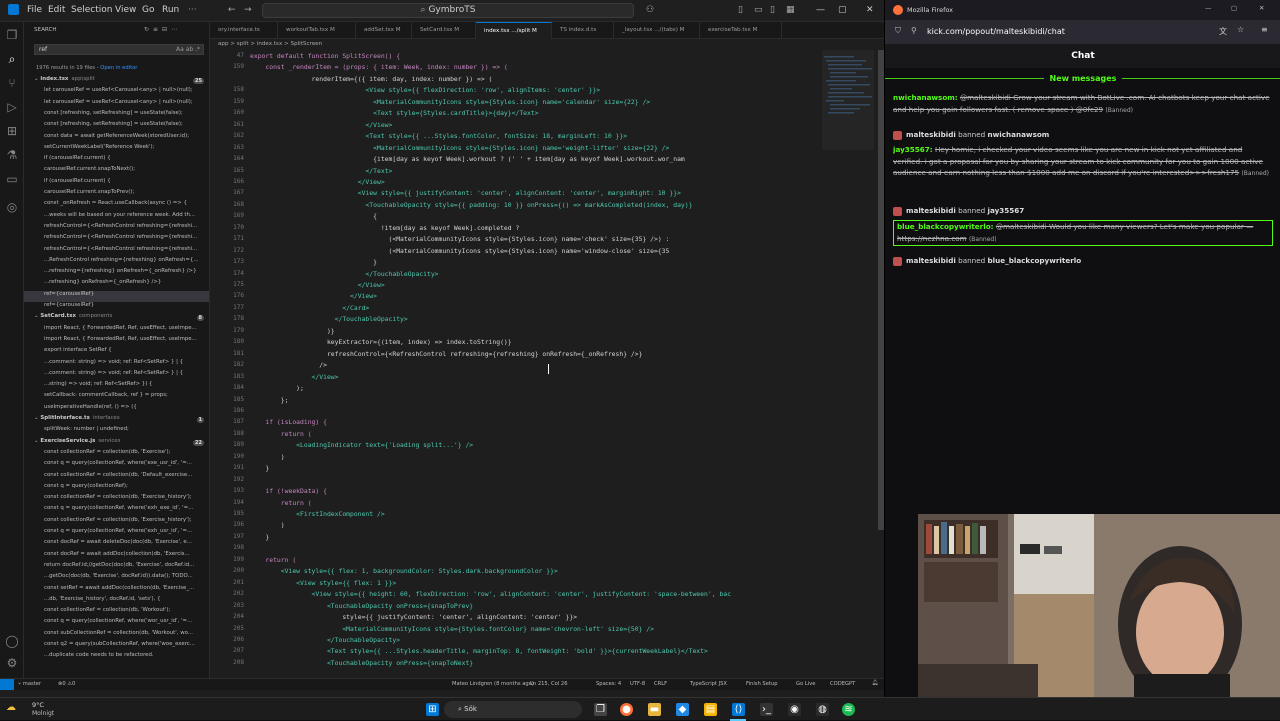 This screenshot has width=1280, height=721. Describe the element at coordinates (66, 684) in the screenshot. I see `problems-indicator: ⊗0 ⚠0` at that location.